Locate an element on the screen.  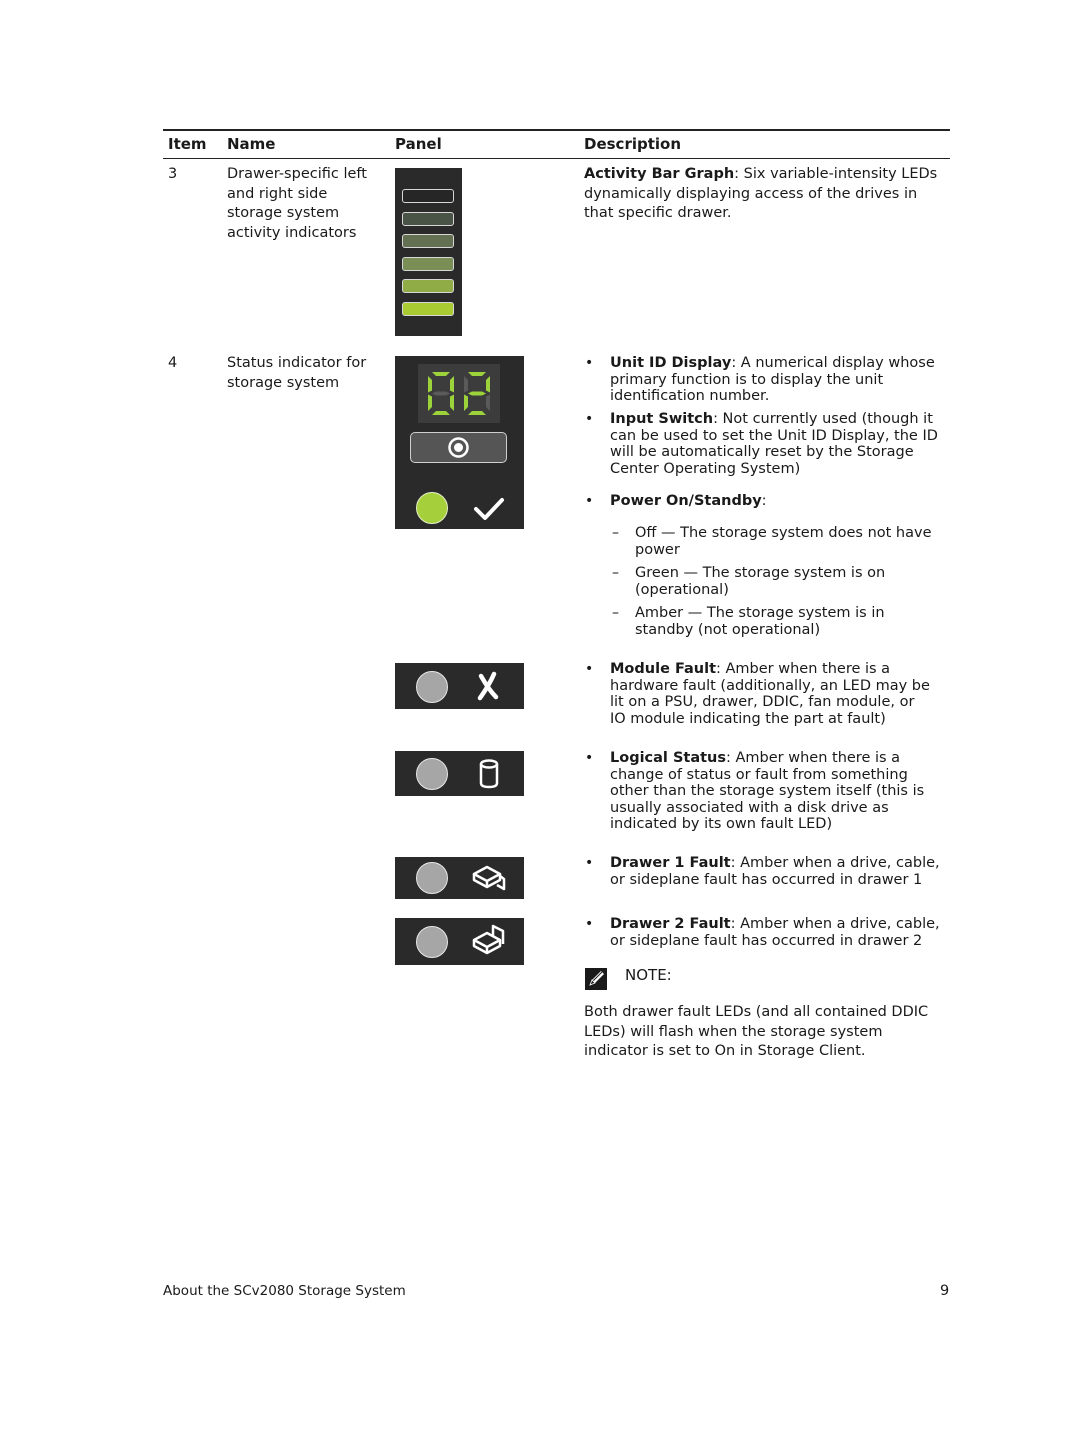
bullet-term: Module Fault is located at coordinates (663, 669).